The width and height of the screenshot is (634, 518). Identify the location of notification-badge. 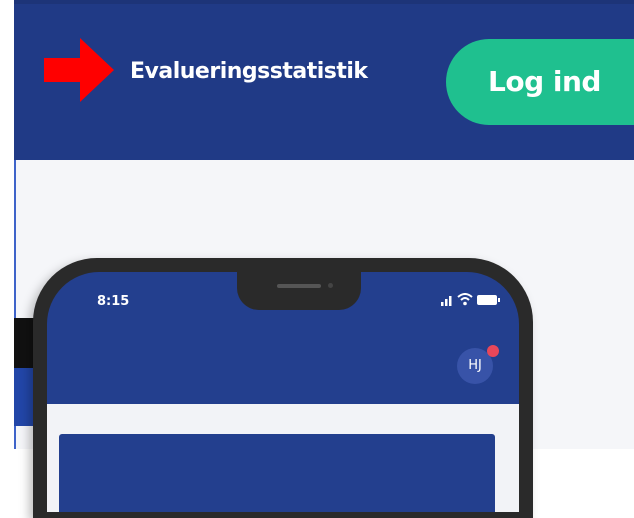
(493, 351).